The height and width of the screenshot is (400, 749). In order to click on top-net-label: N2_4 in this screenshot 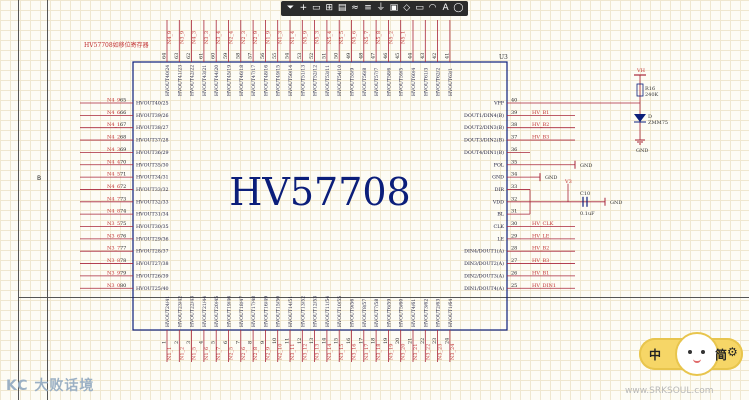, I will do `click(232, 37)`.